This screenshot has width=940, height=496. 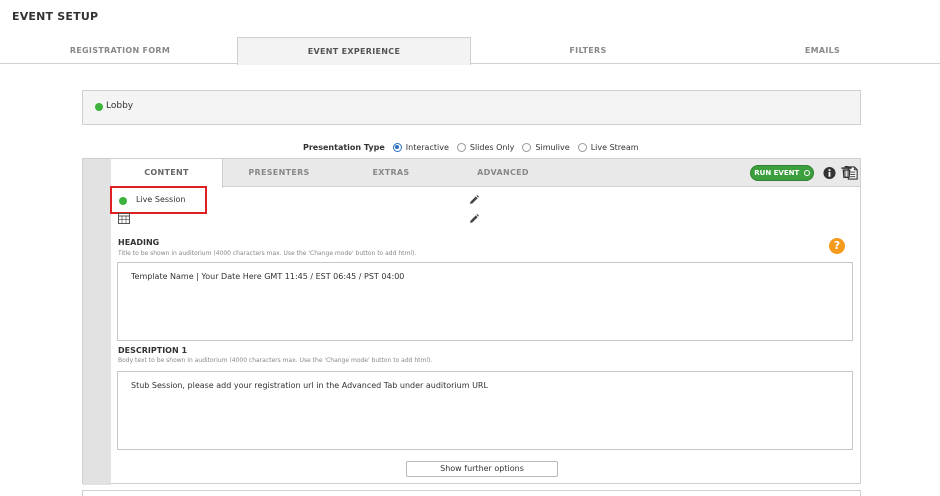 I want to click on radio-live-stream, so click(x=582, y=147).